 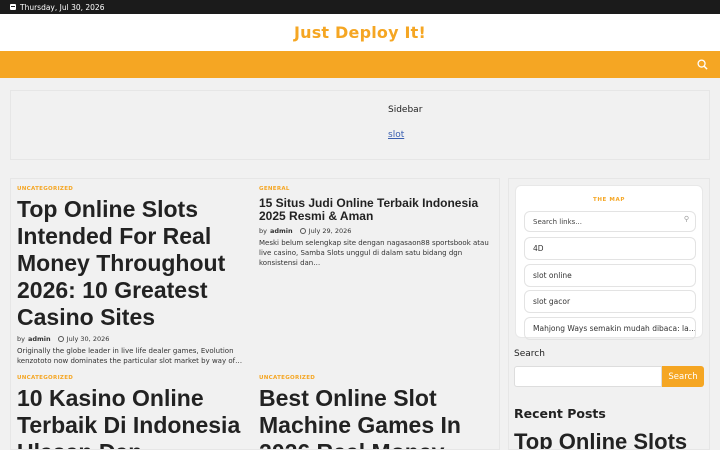 I want to click on post-date: July 29, 2026, so click(x=330, y=231).